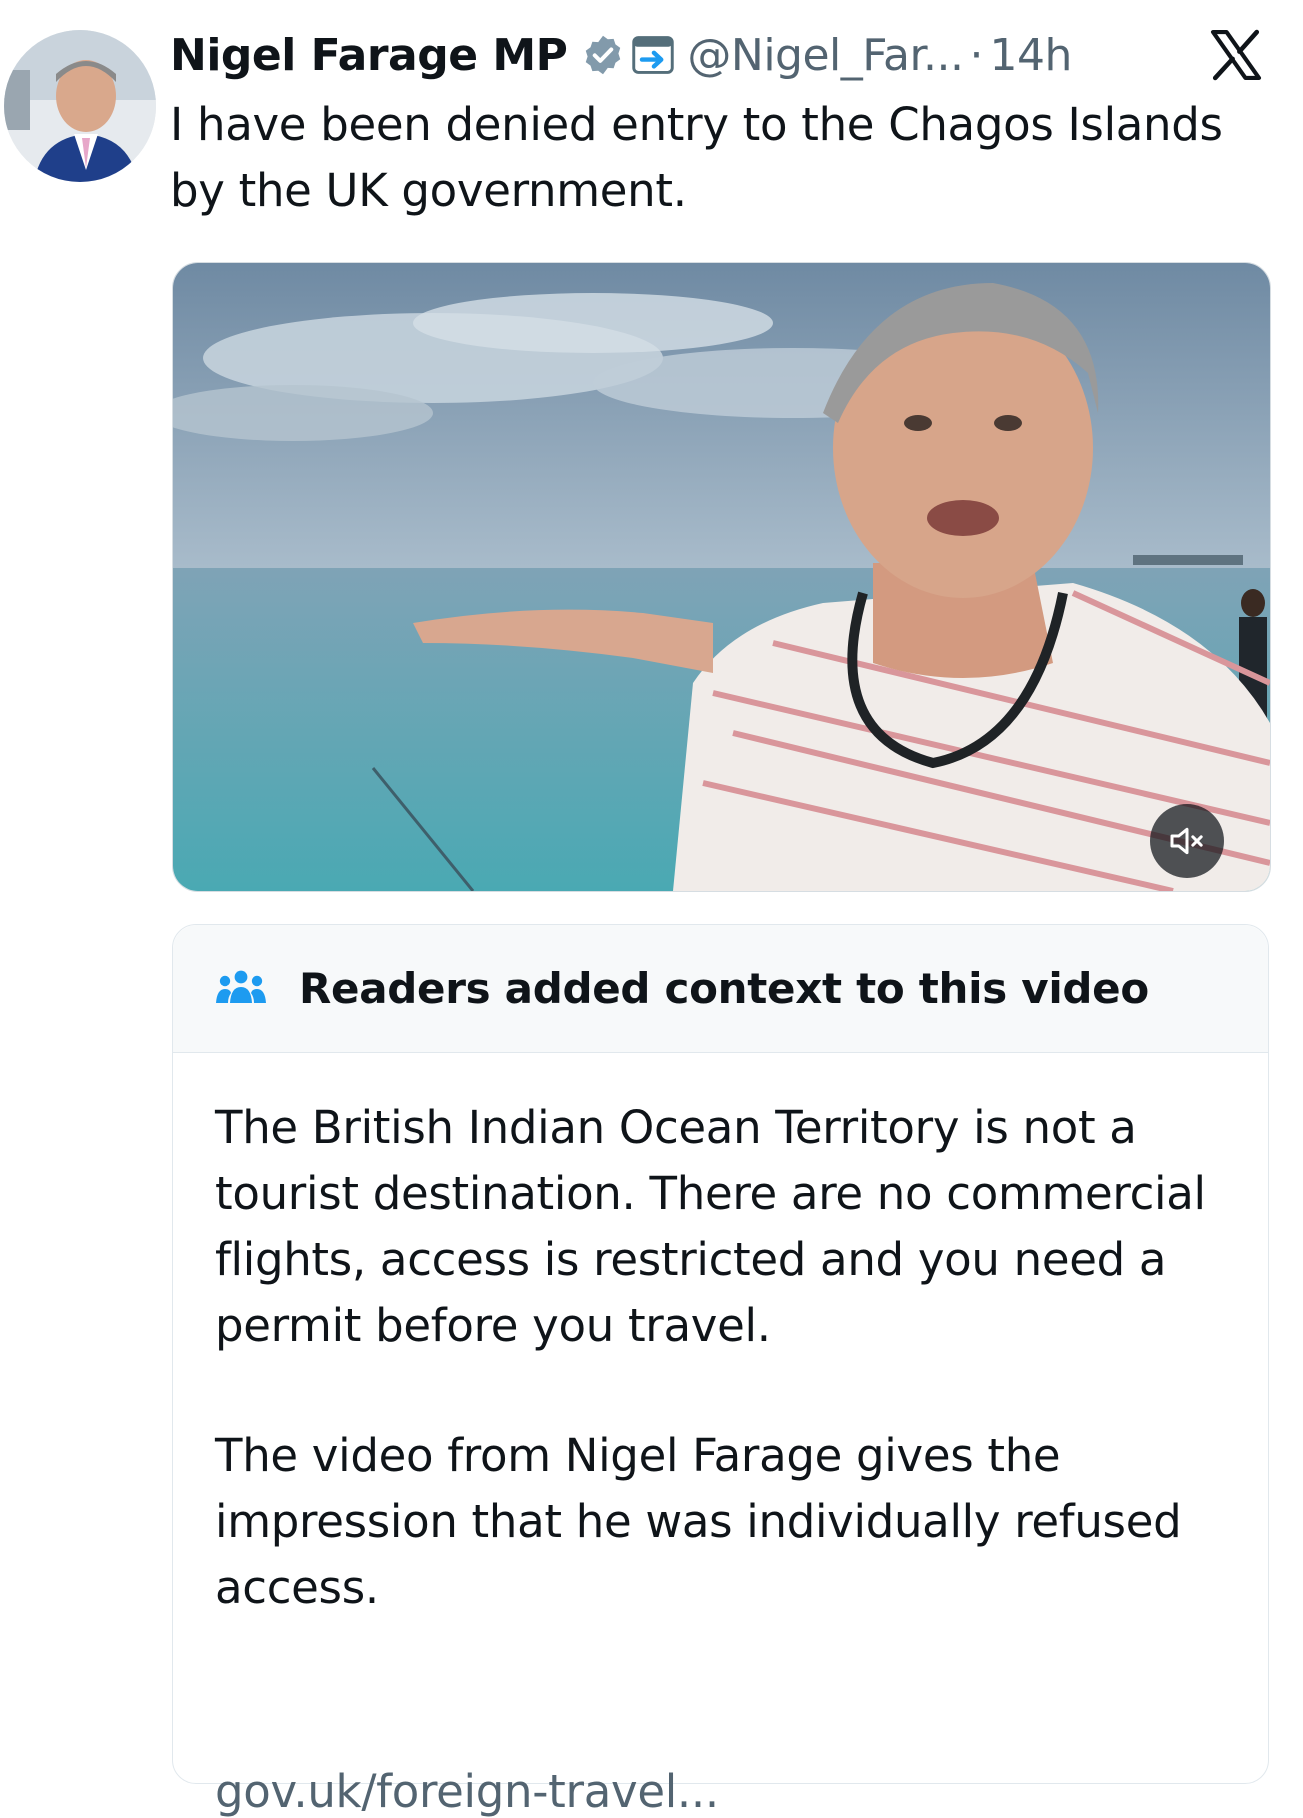 Image resolution: width=1303 pixels, height=1818 pixels. I want to click on timestamp: 14h, so click(1031, 55).